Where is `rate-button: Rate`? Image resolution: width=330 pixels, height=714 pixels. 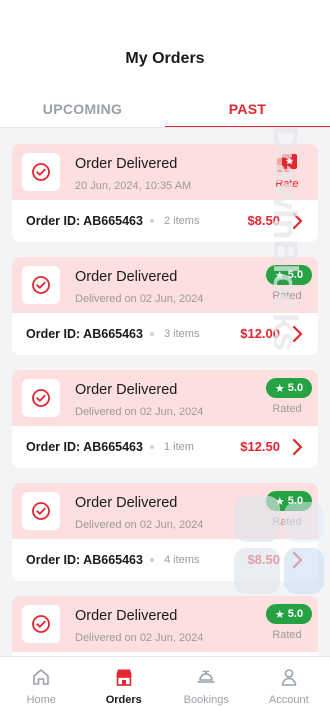
rate-button: Rate is located at coordinates (287, 171).